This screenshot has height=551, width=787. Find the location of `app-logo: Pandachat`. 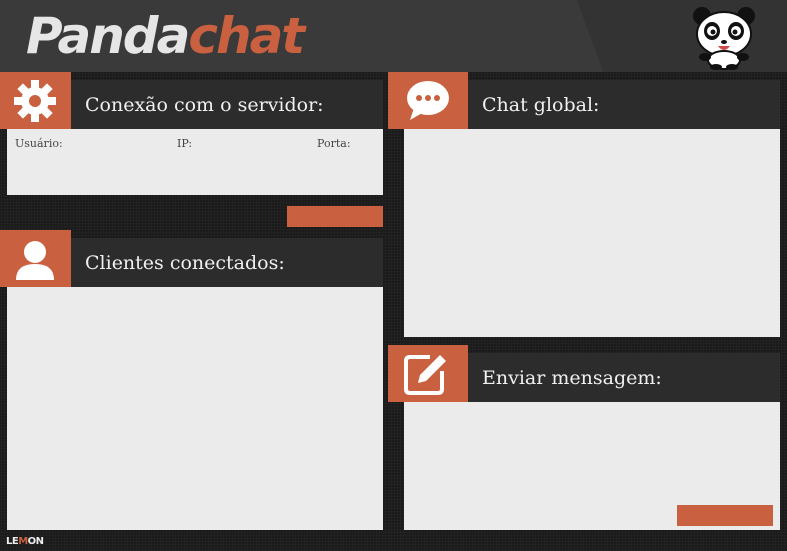

app-logo: Pandachat is located at coordinates (165, 36).